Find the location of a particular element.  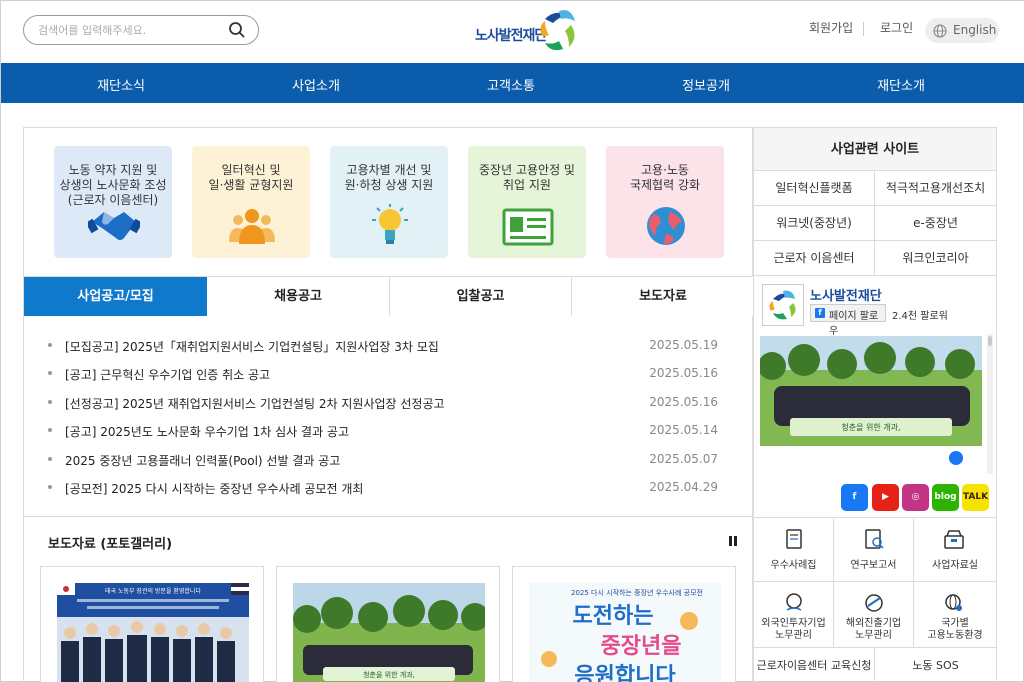

site-link-worker-center: 근로자 이음센터 is located at coordinates (814, 258).